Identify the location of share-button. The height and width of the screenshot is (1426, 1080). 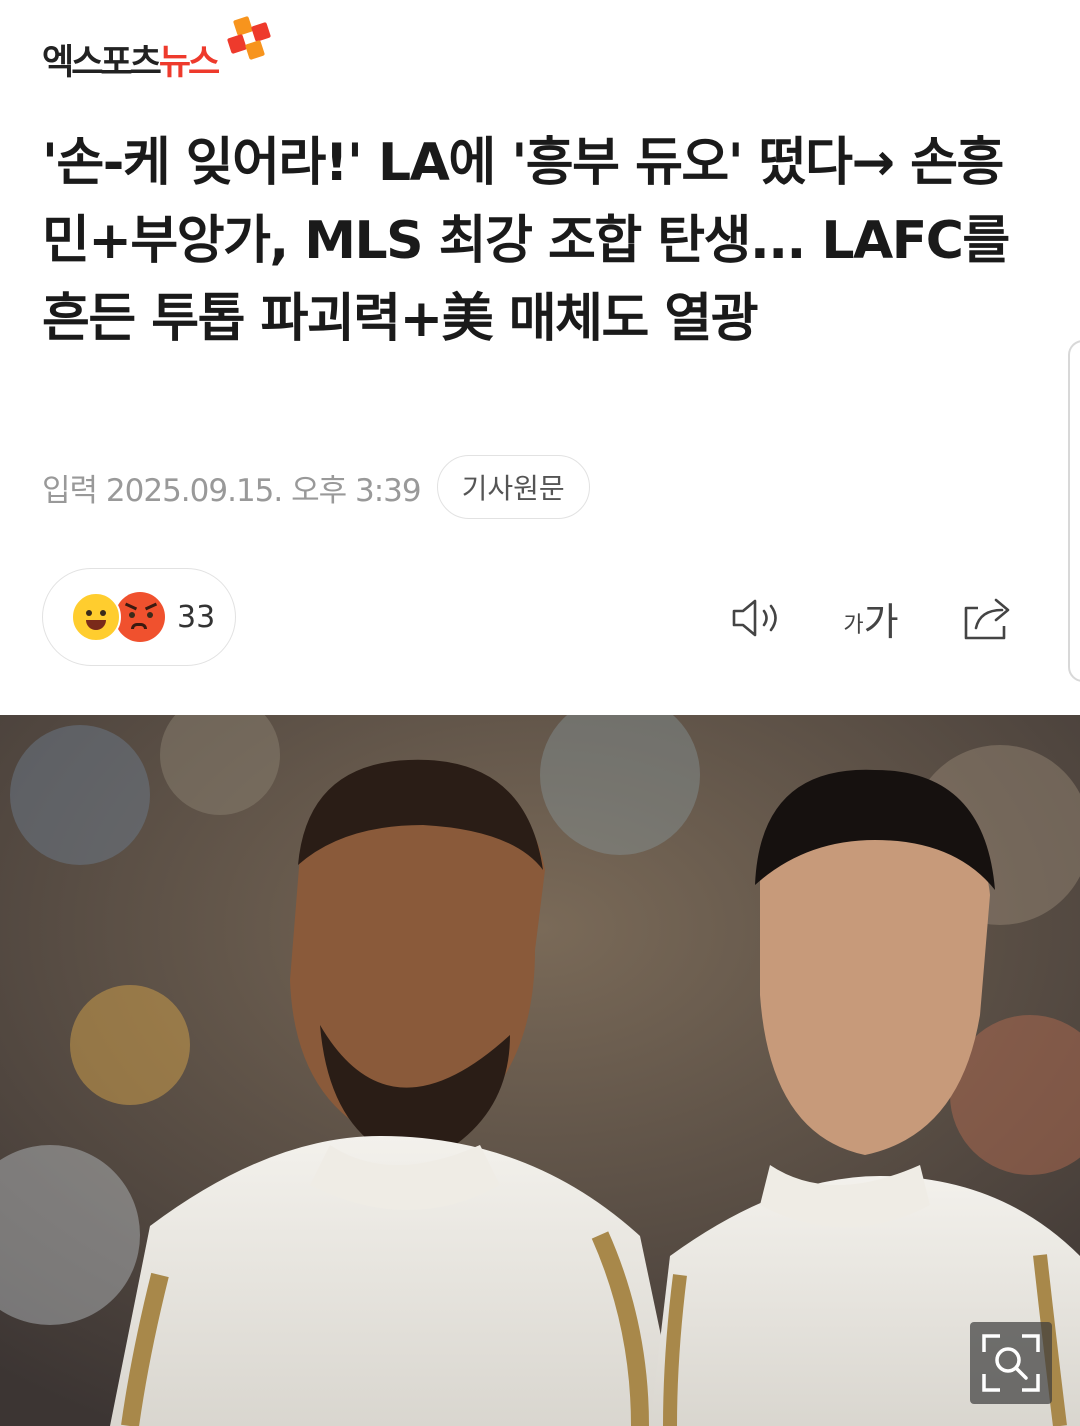
(987, 618).